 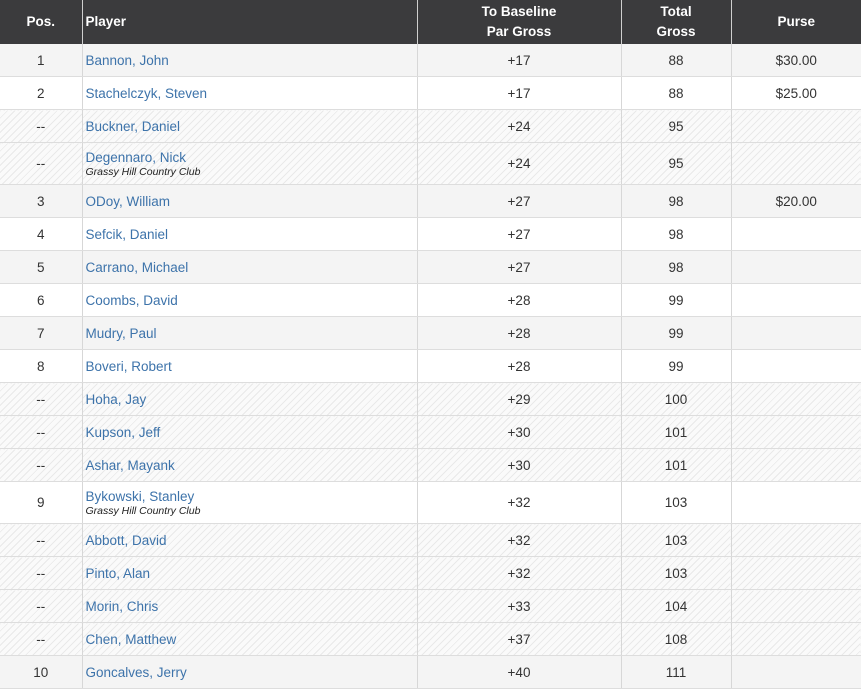 What do you see at coordinates (518, 399) in the screenshot?
I see `baseline-cell: +29` at bounding box center [518, 399].